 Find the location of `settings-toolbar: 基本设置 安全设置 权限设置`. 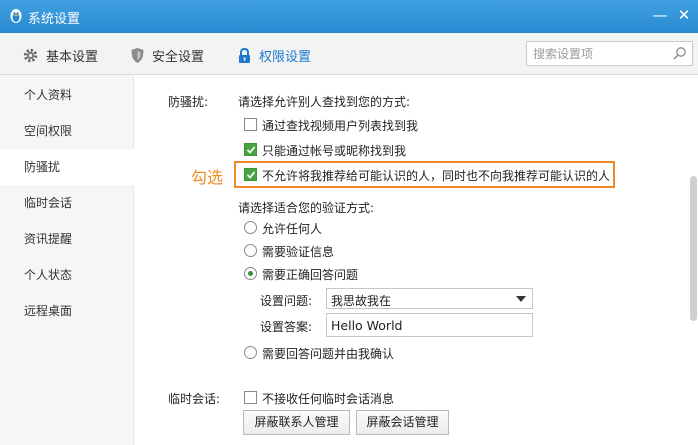

settings-toolbar: 基本设置 安全设置 权限设置 is located at coordinates (349, 54).